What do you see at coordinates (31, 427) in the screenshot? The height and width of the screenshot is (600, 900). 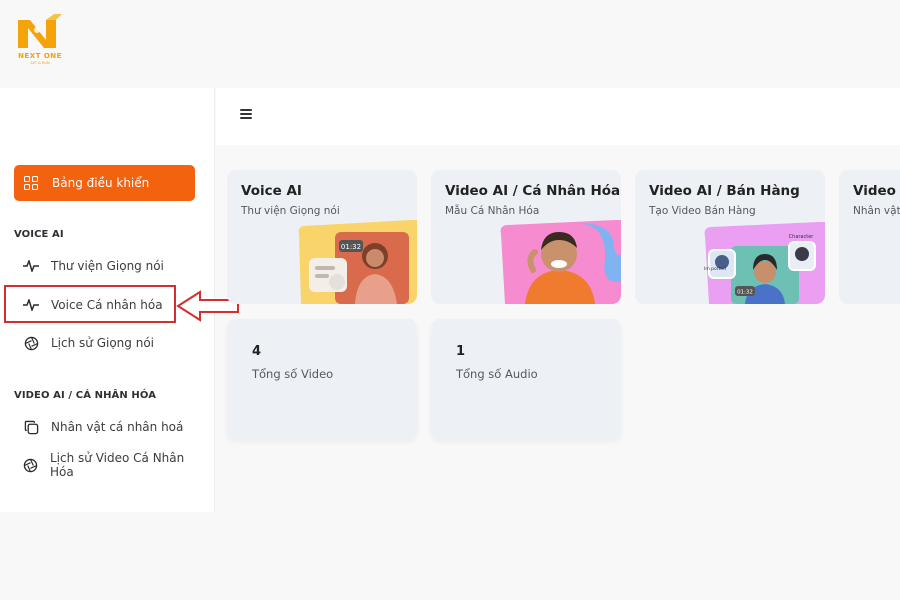 I see `copy-icon` at bounding box center [31, 427].